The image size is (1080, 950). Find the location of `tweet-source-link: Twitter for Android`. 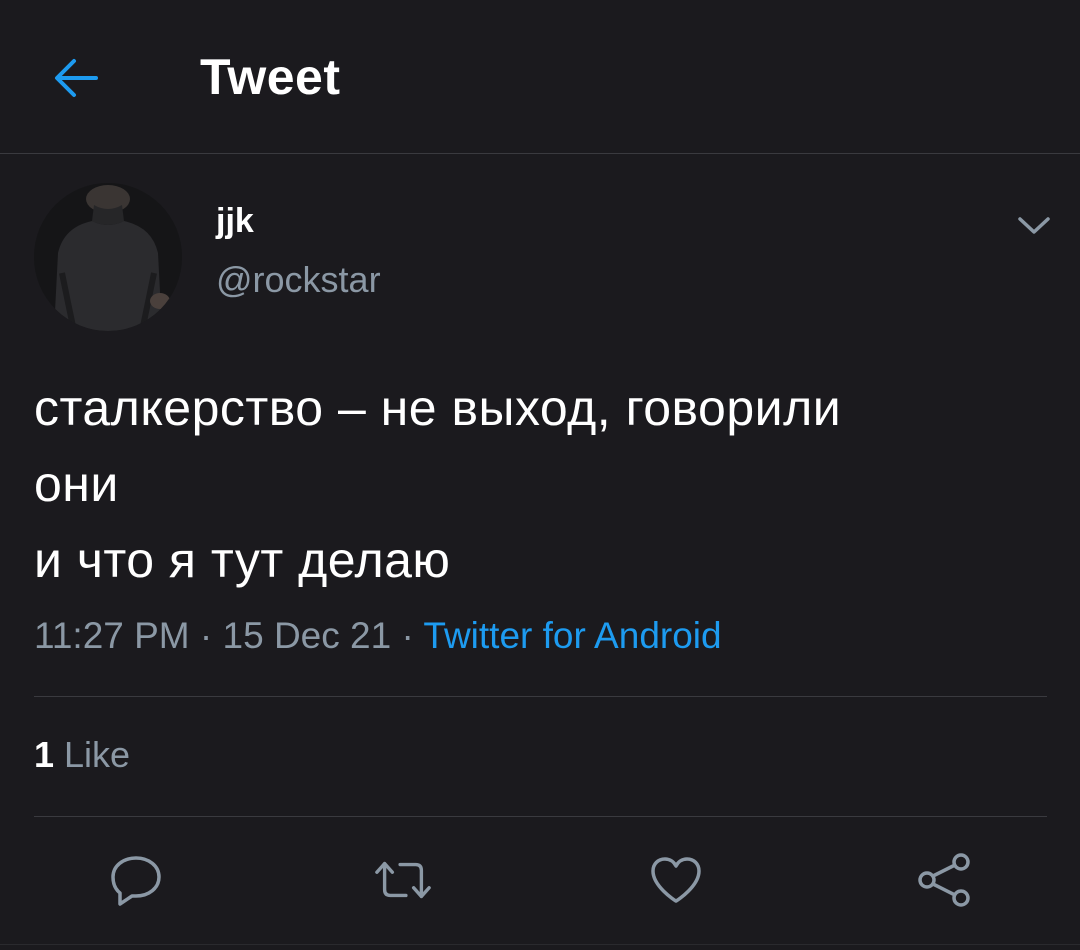

tweet-source-link: Twitter for Android is located at coordinates (572, 635).